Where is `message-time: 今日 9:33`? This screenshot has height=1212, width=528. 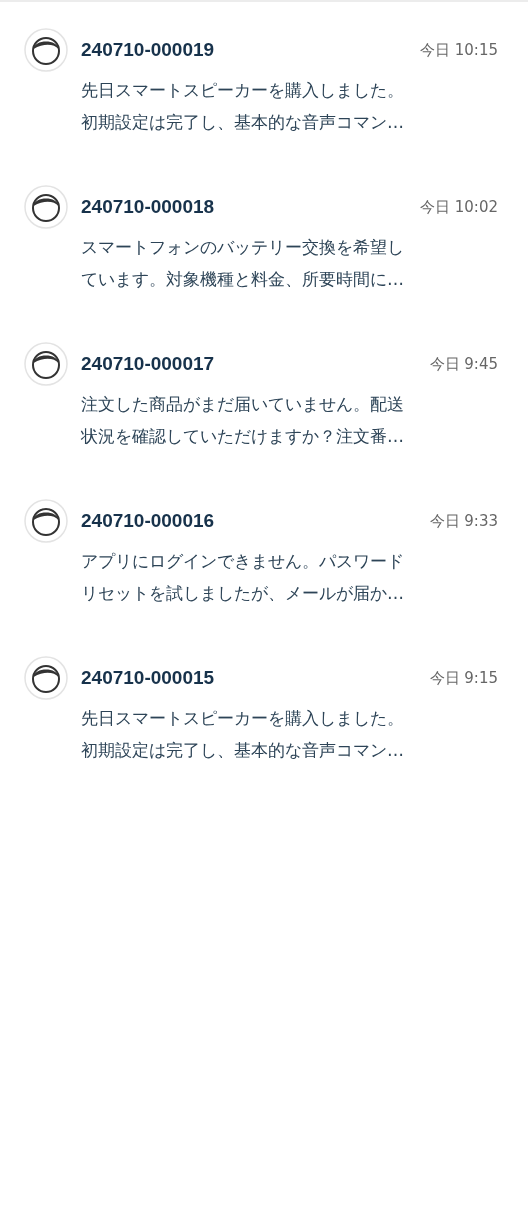
message-time: 今日 9:33 is located at coordinates (463, 521).